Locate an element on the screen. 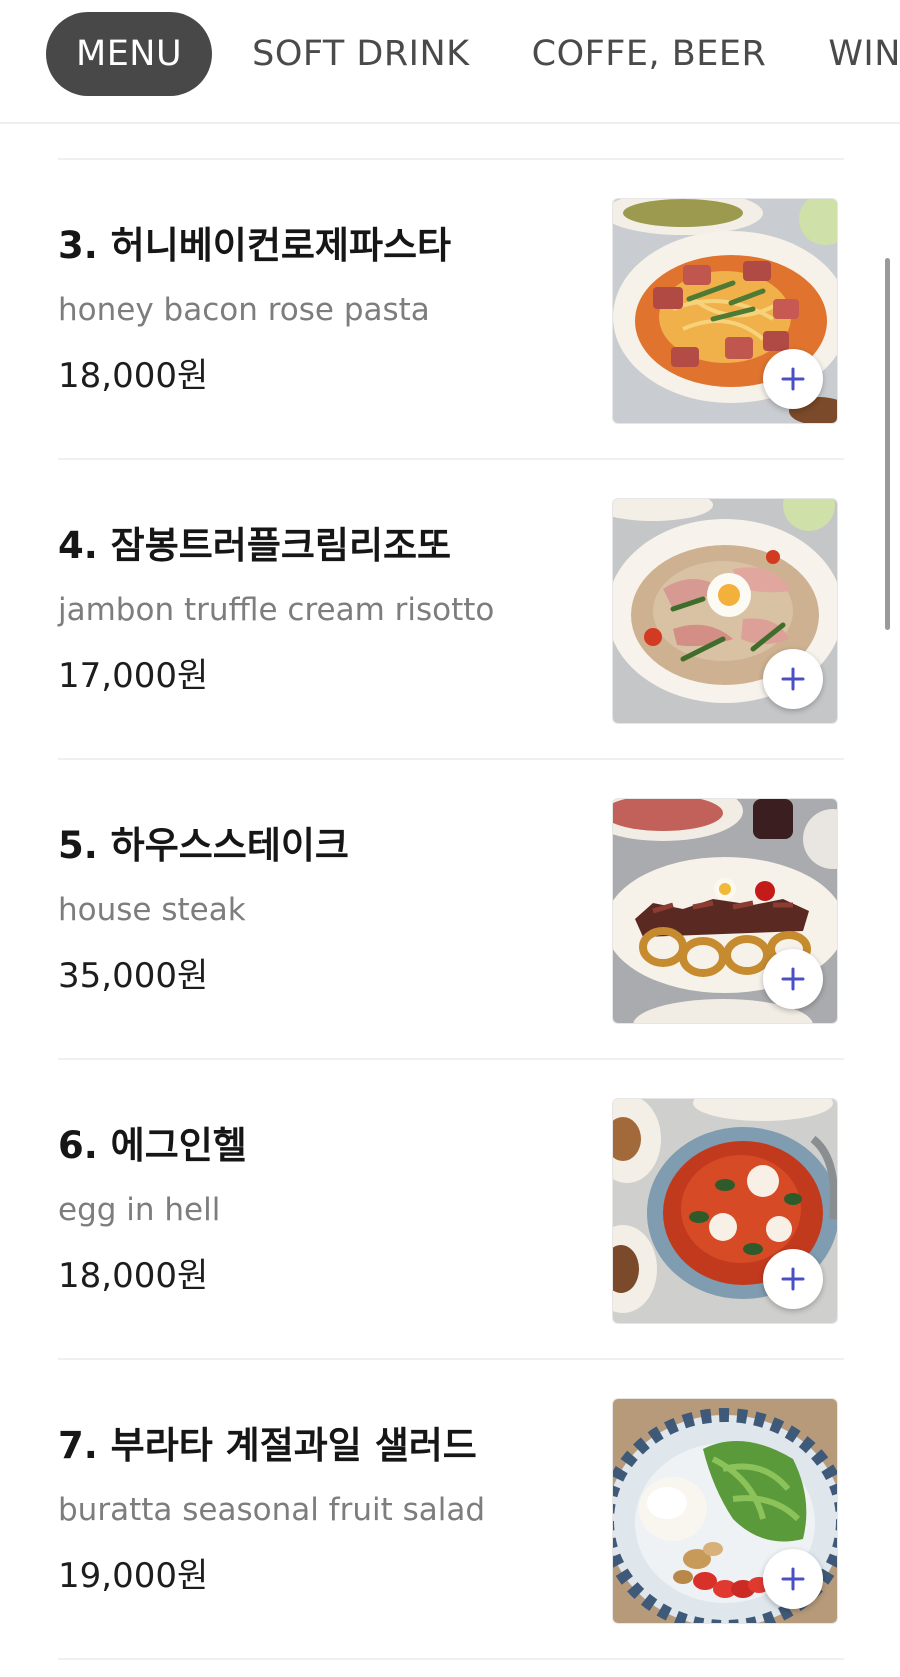 This screenshot has width=900, height=1677. pasta-dish-photo is located at coordinates (725, 311).